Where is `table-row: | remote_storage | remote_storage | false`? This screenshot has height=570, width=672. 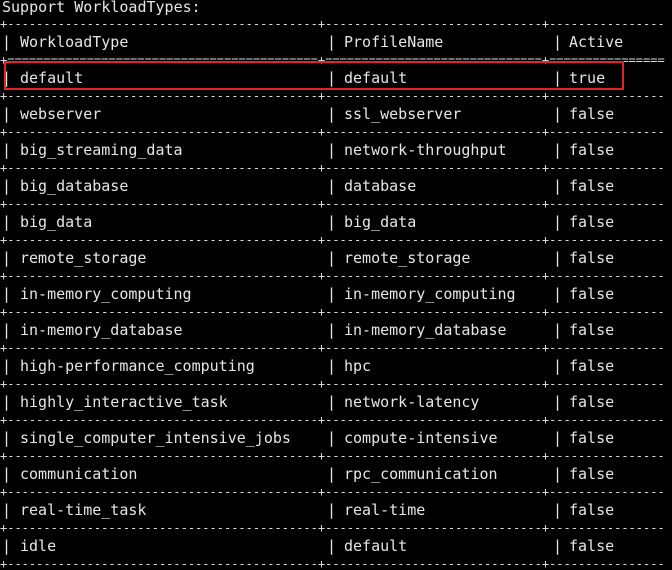
table-row: | remote_storage | remote_storage | false is located at coordinates (336, 258).